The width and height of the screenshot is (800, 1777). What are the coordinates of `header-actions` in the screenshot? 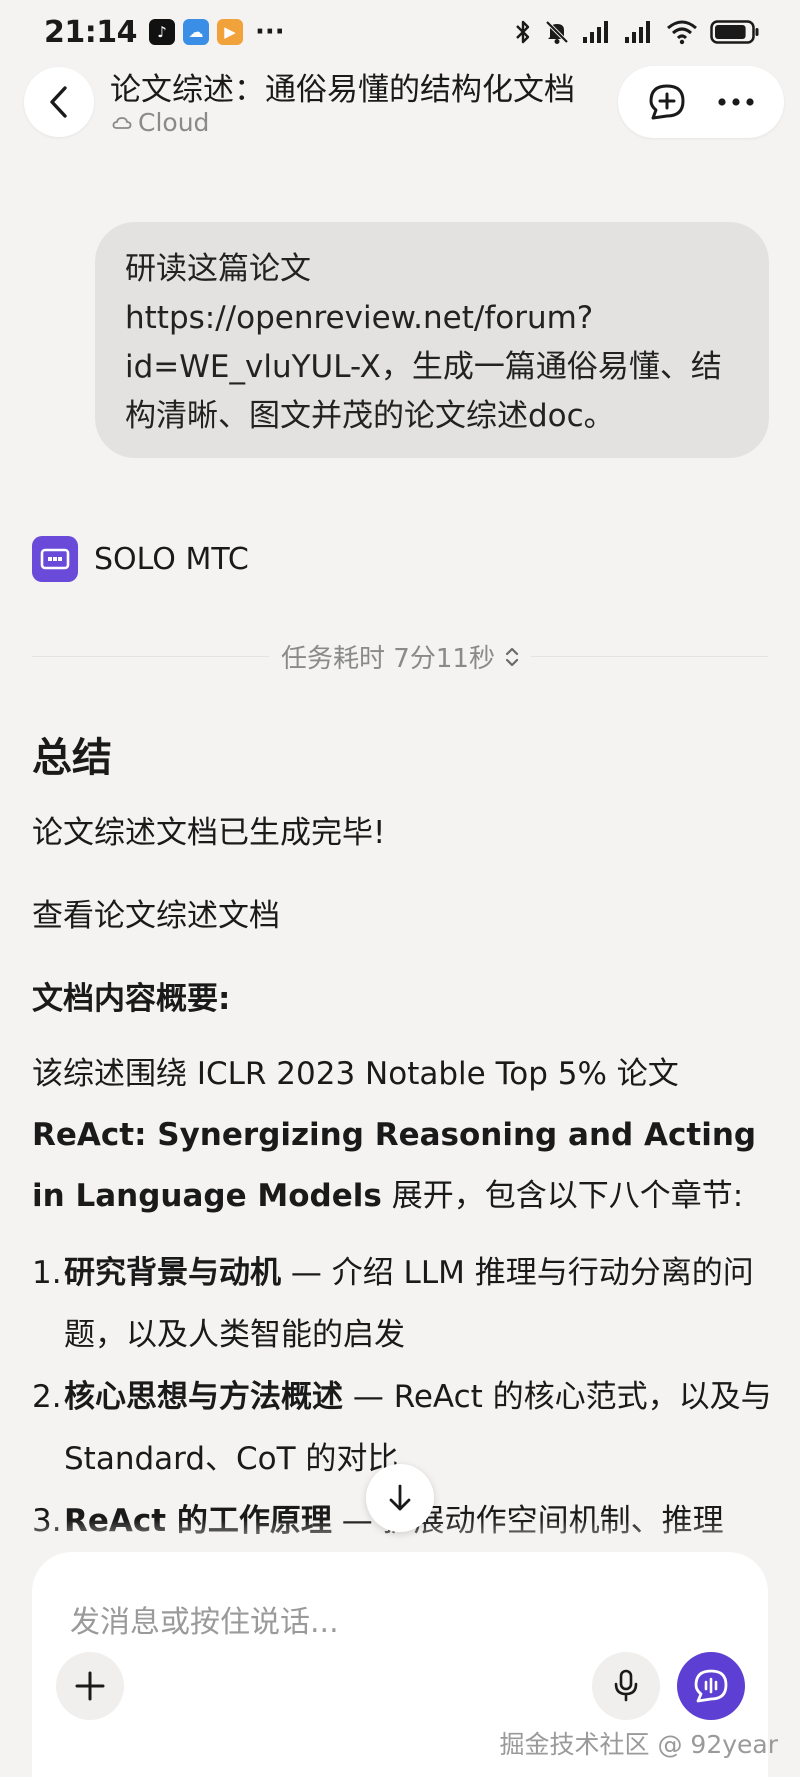 It's located at (701, 102).